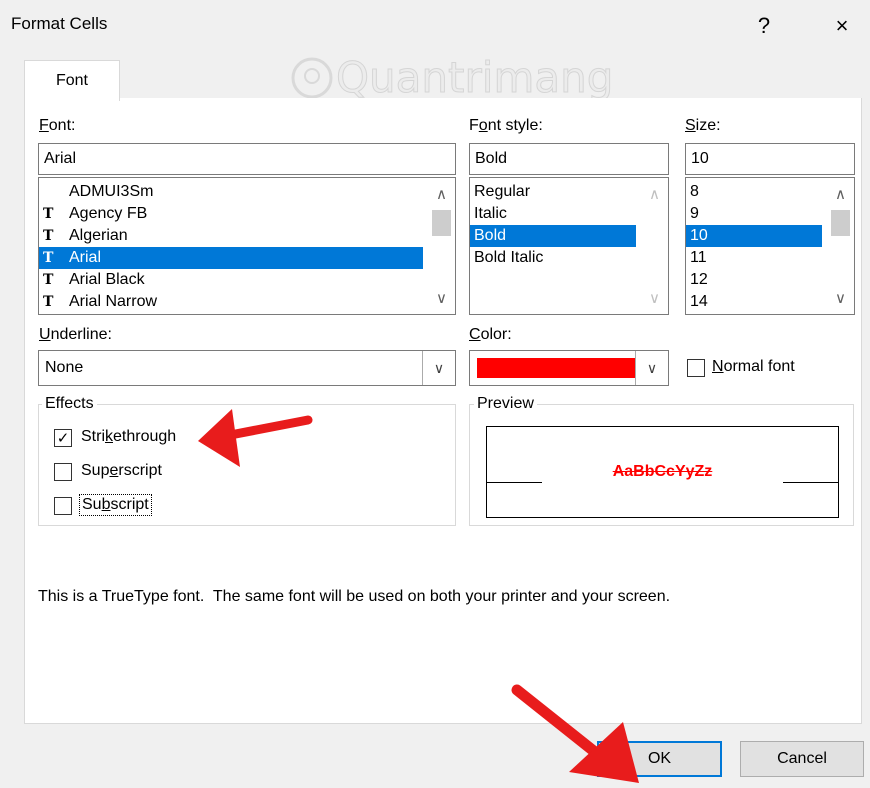  I want to click on superscript-label: Superscript, so click(121, 471).